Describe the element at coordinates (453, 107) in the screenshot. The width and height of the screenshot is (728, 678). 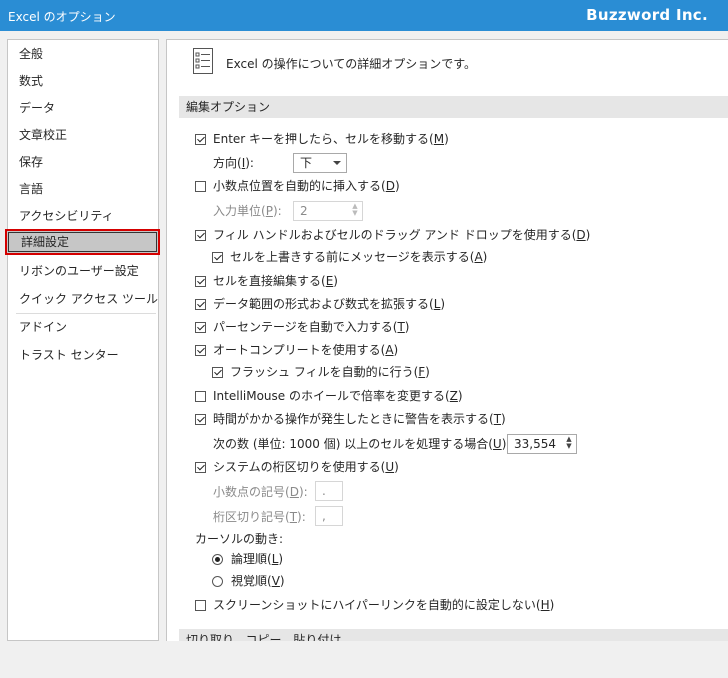
I see `section-edit-options: 編集オプション` at that location.